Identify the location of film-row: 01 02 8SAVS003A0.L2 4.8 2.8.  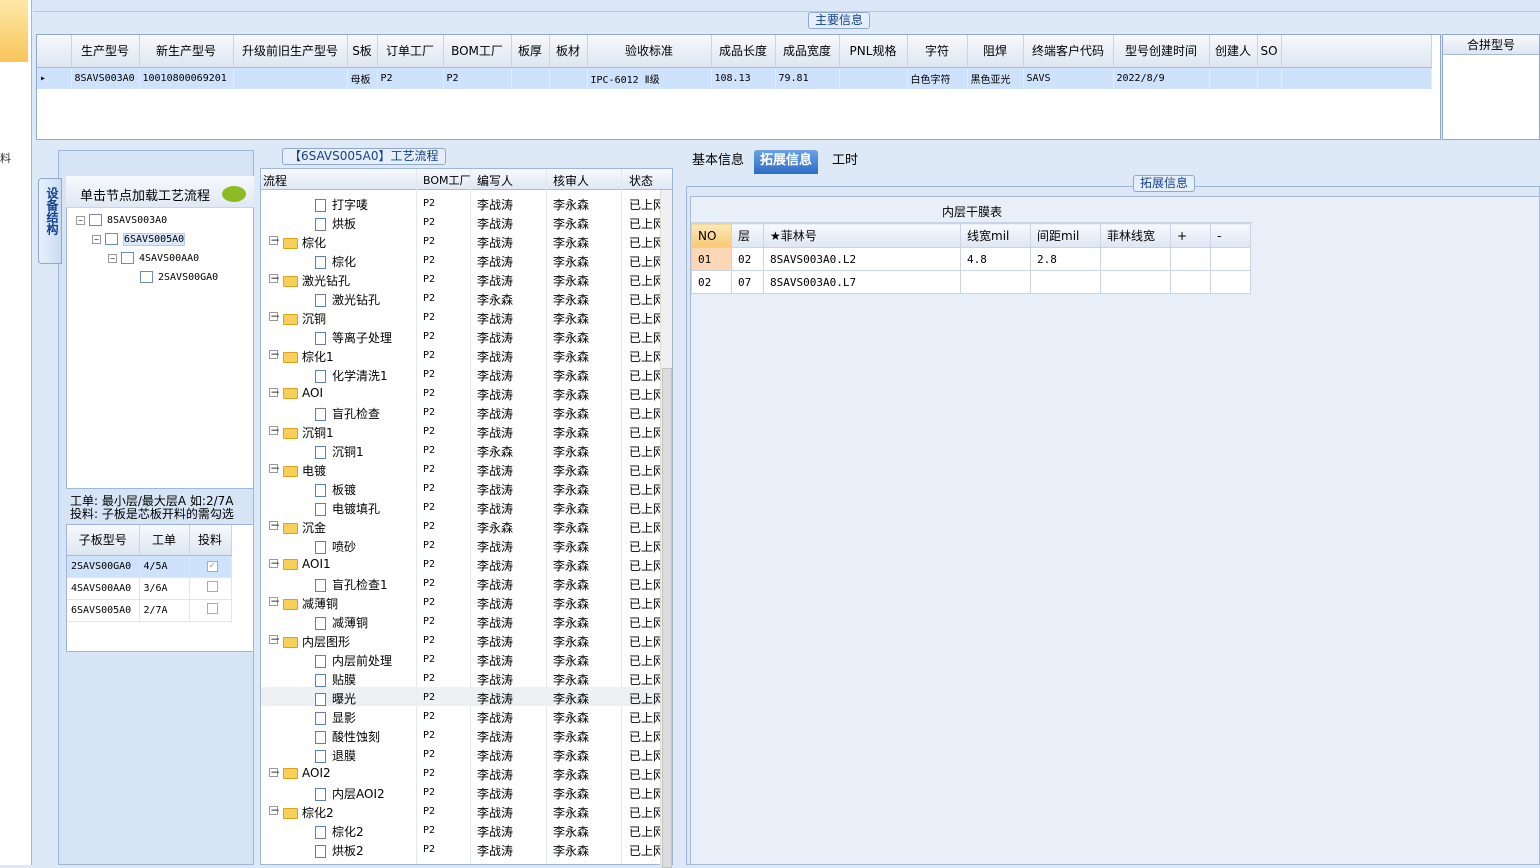
(971, 259).